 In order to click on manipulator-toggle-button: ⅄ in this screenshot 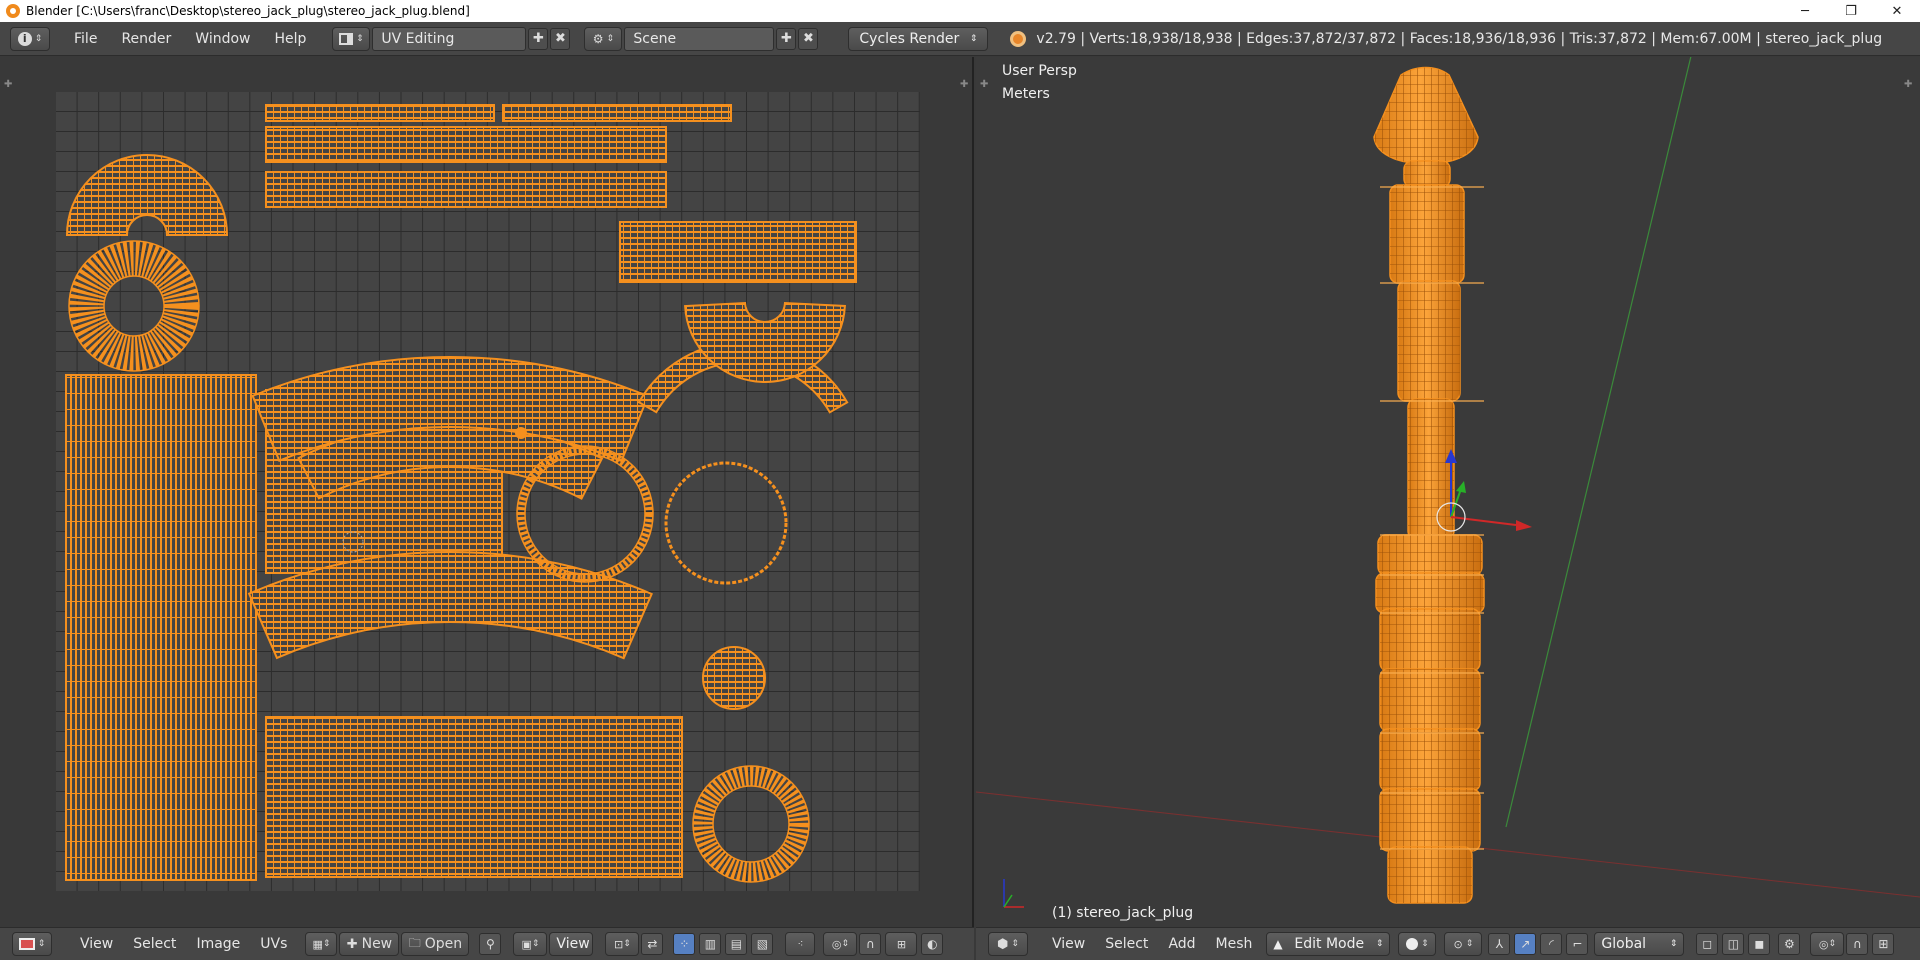, I will do `click(1499, 944)`.